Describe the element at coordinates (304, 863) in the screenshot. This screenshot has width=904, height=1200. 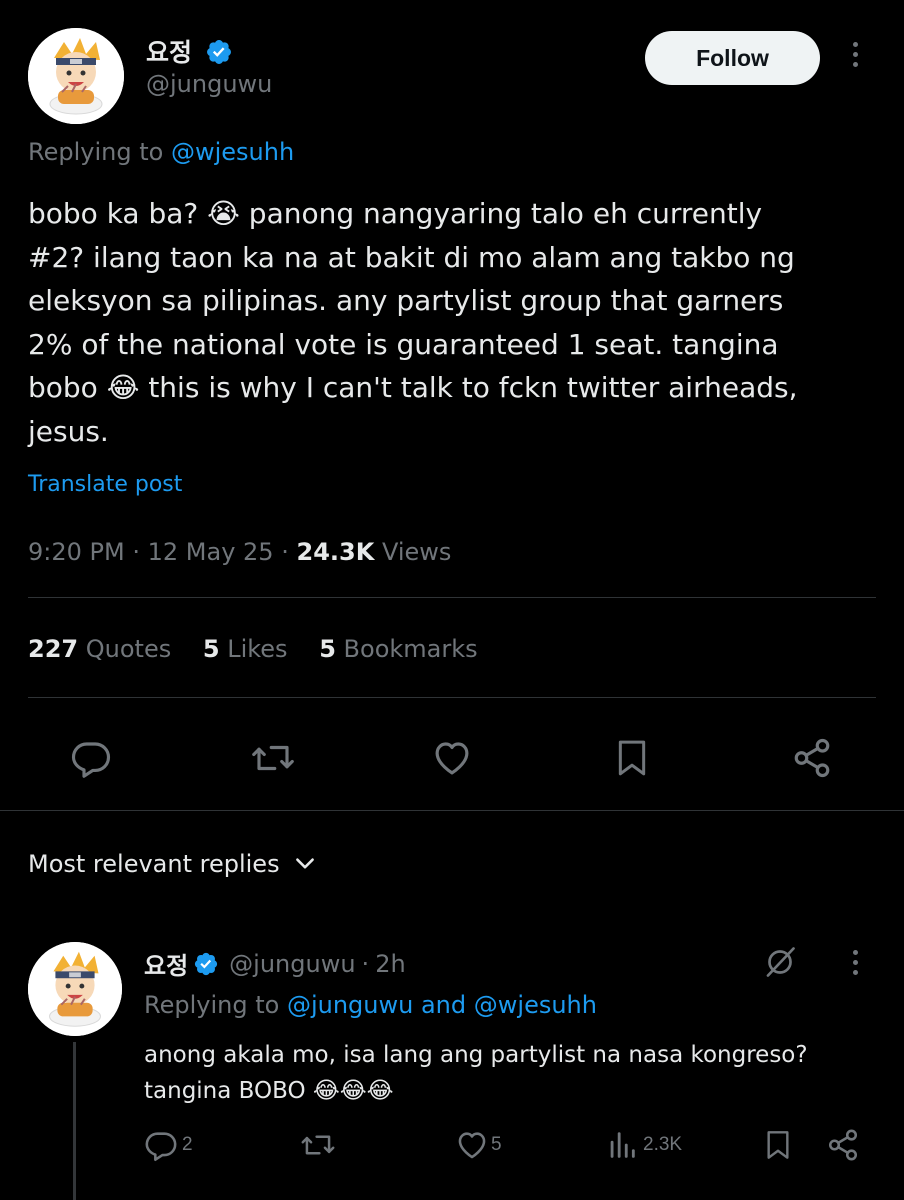
I see `chevron-down-icon` at that location.